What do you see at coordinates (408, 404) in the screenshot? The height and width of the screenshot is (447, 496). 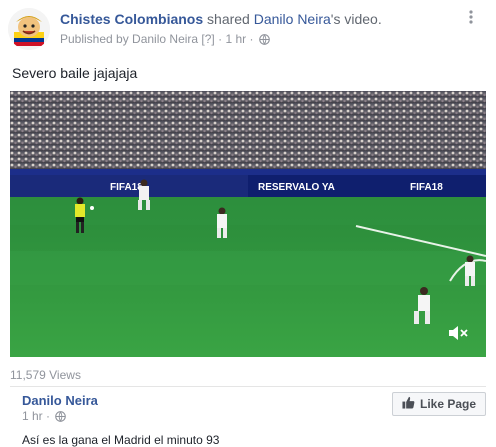 I see `thumbs-up-icon` at bounding box center [408, 404].